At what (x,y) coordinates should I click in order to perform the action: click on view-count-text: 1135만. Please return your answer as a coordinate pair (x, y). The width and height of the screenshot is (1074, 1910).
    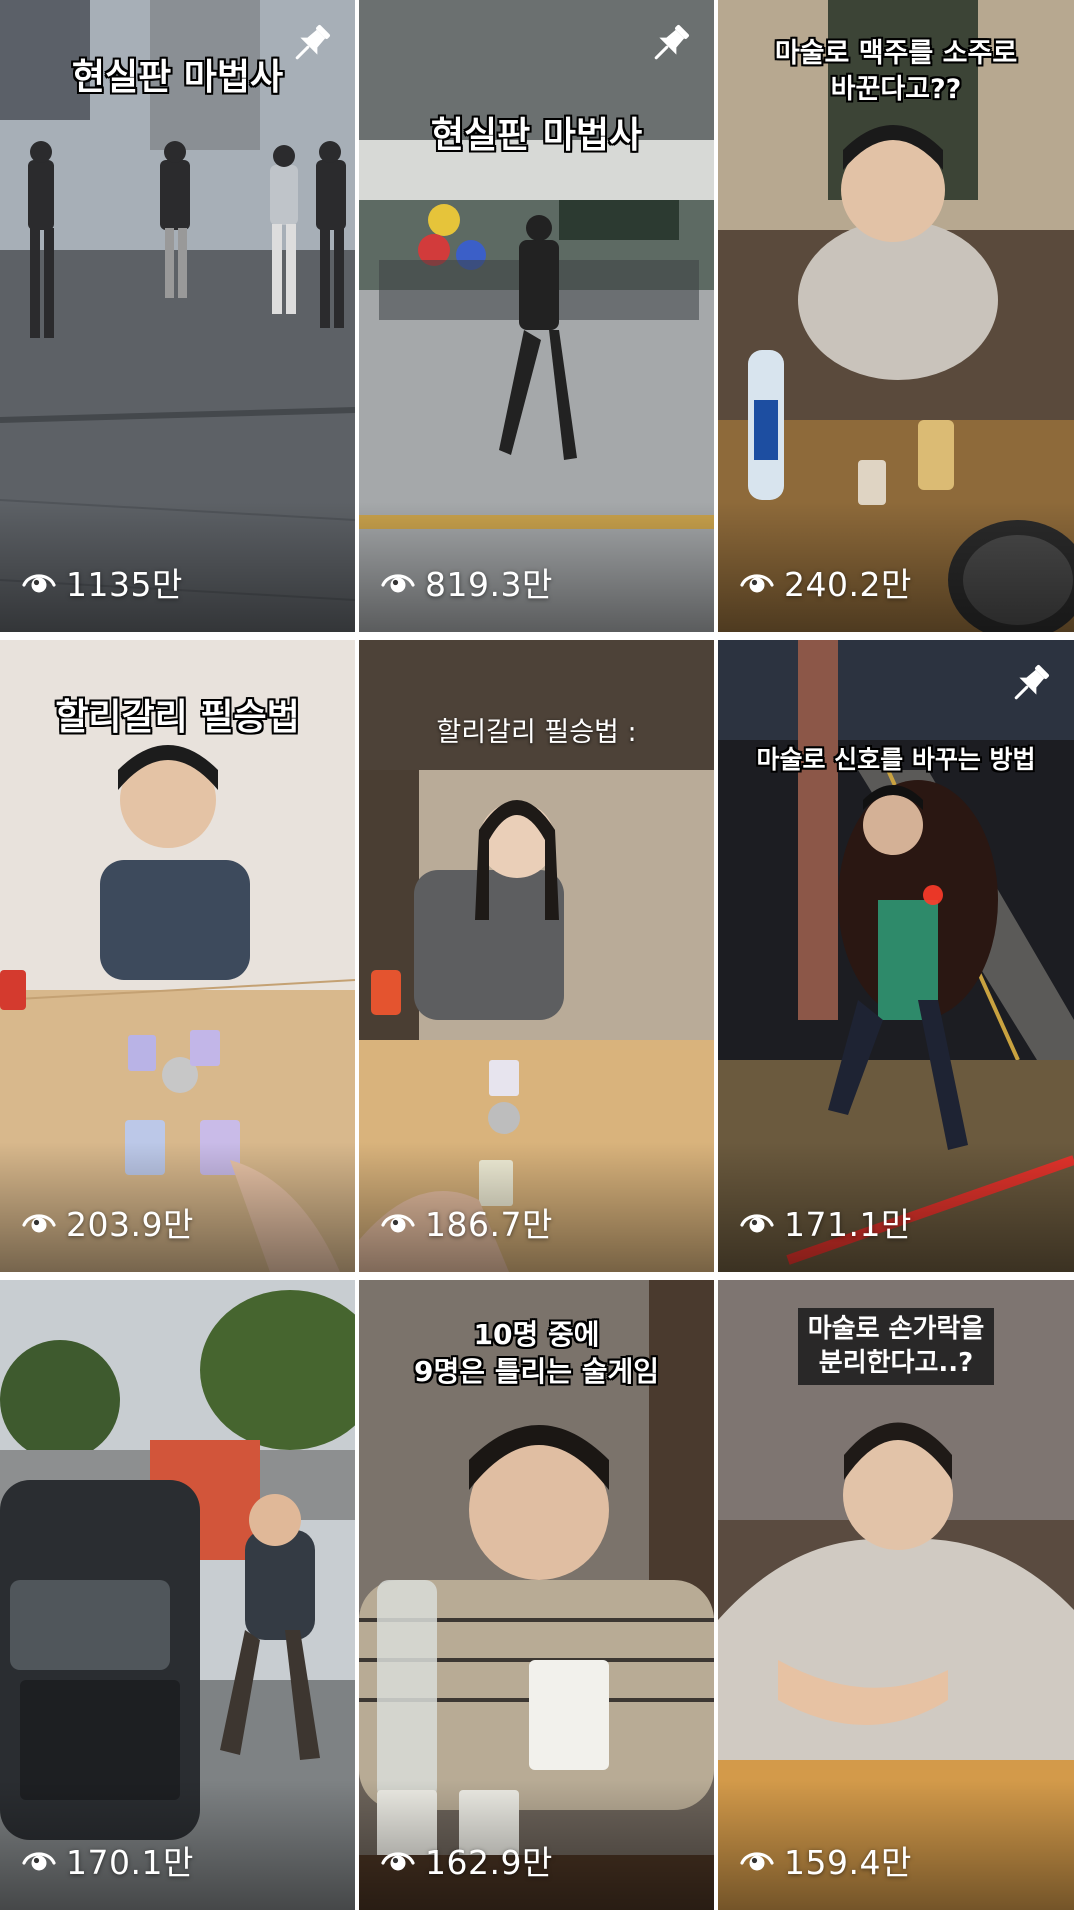
    Looking at the image, I should click on (124, 584).